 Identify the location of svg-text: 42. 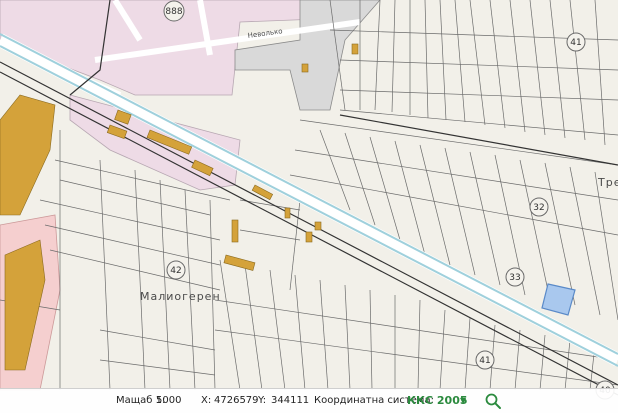
(175, 271).